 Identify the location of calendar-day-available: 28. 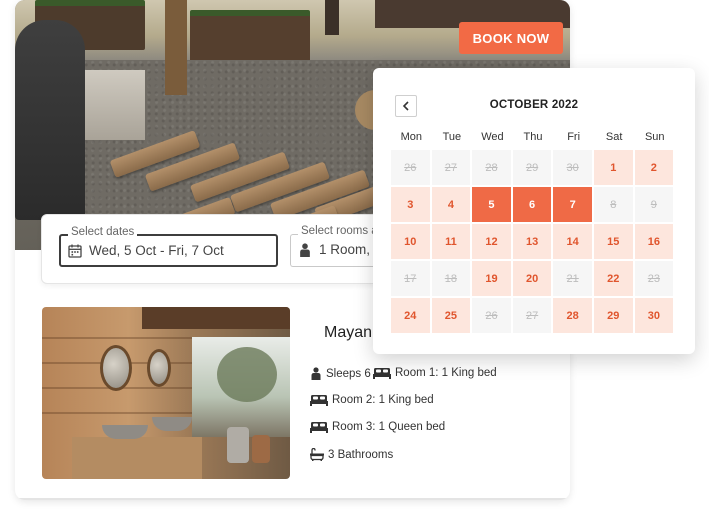
(572, 315).